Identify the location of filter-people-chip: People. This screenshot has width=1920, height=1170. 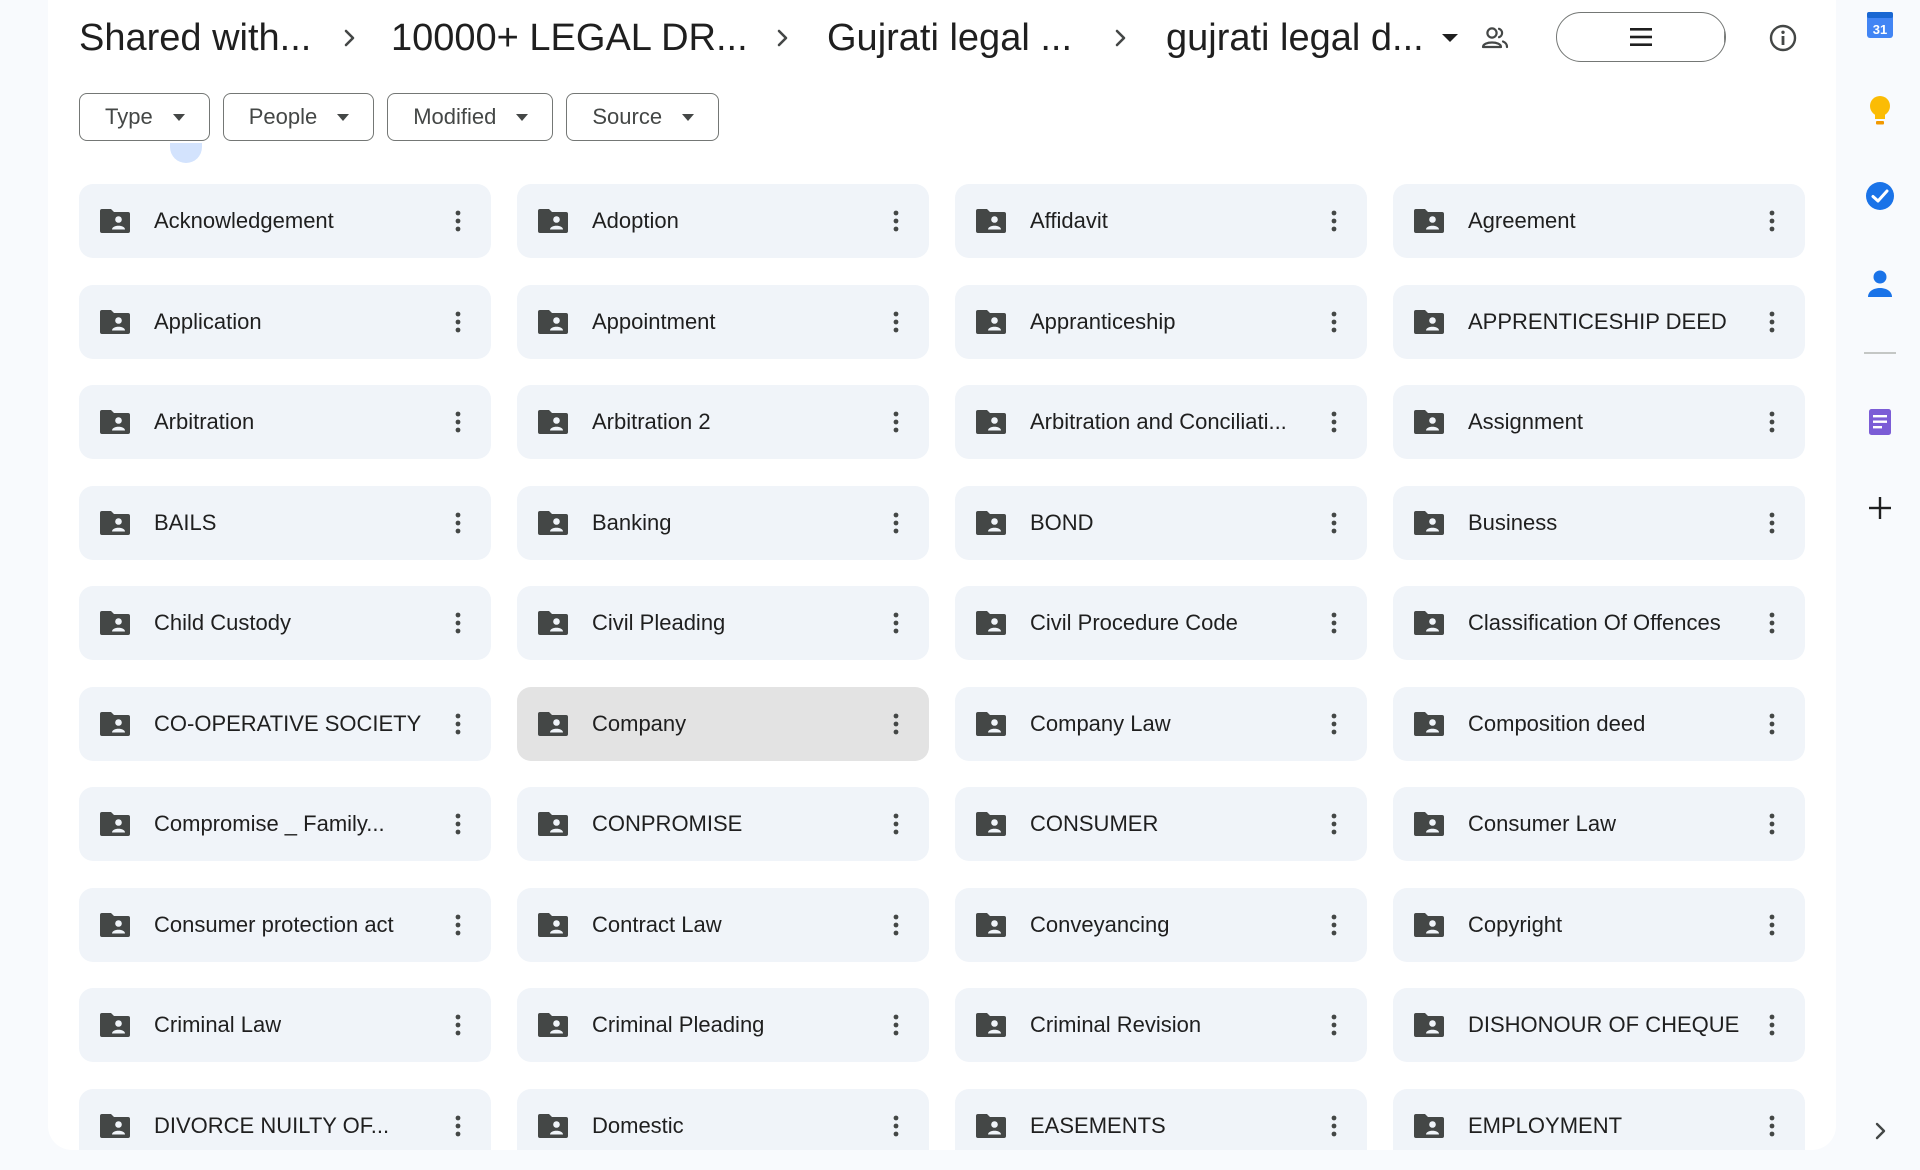
(298, 117).